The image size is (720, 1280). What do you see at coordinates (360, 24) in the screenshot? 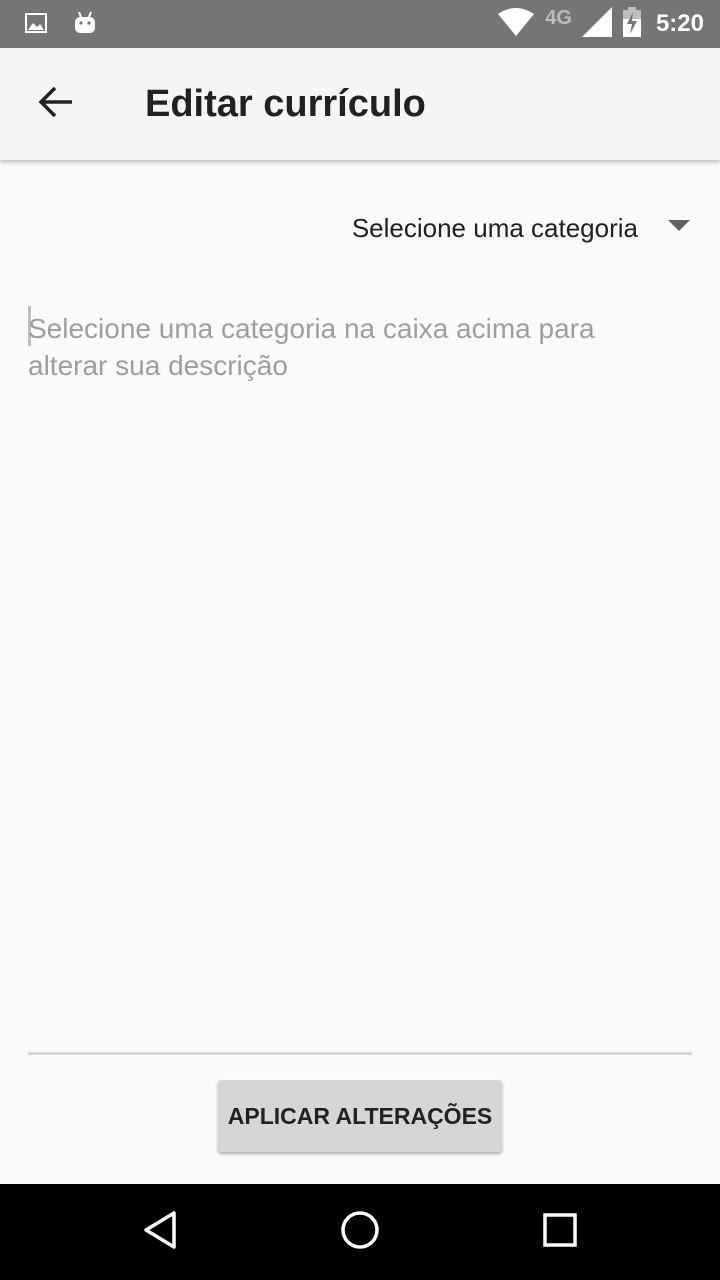
I see `status-bar: 4G 5:20` at bounding box center [360, 24].